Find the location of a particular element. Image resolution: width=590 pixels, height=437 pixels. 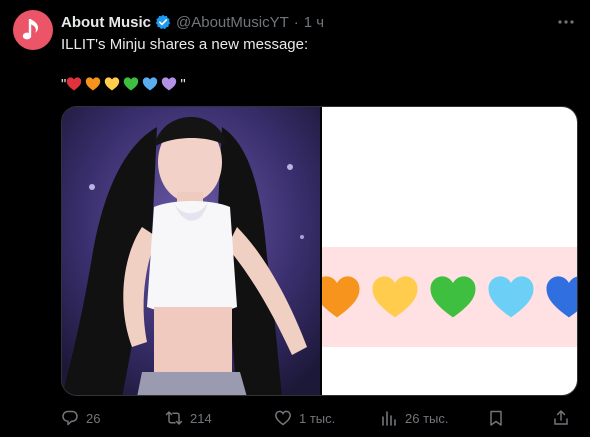

repost-button: 214 is located at coordinates (188, 418).